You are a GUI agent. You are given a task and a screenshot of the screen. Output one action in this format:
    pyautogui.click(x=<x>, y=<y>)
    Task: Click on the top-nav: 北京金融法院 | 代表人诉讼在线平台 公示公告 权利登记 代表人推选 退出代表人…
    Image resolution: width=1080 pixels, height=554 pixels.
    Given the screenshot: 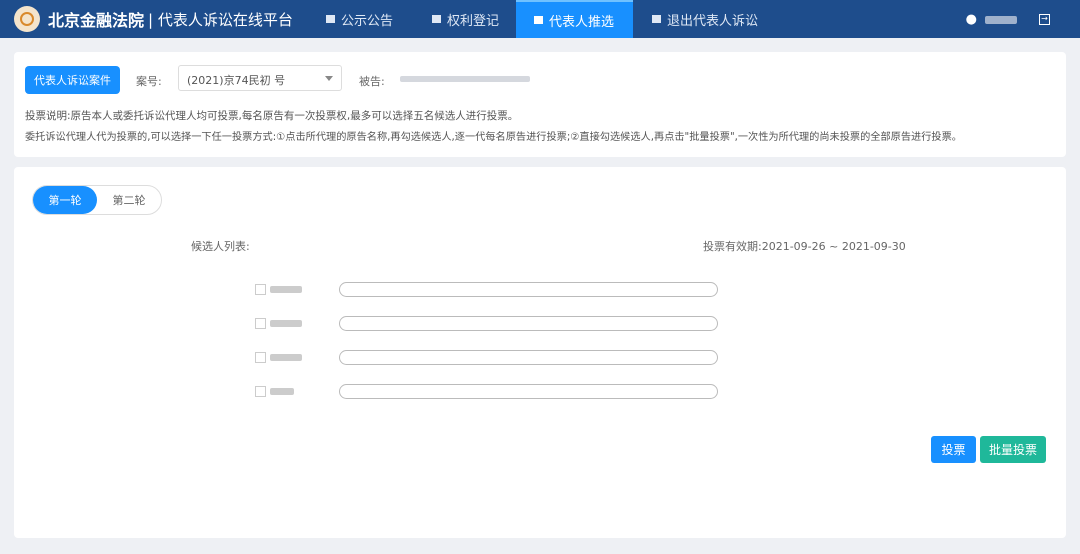 What is the action you would take?
    pyautogui.click(x=540, y=19)
    